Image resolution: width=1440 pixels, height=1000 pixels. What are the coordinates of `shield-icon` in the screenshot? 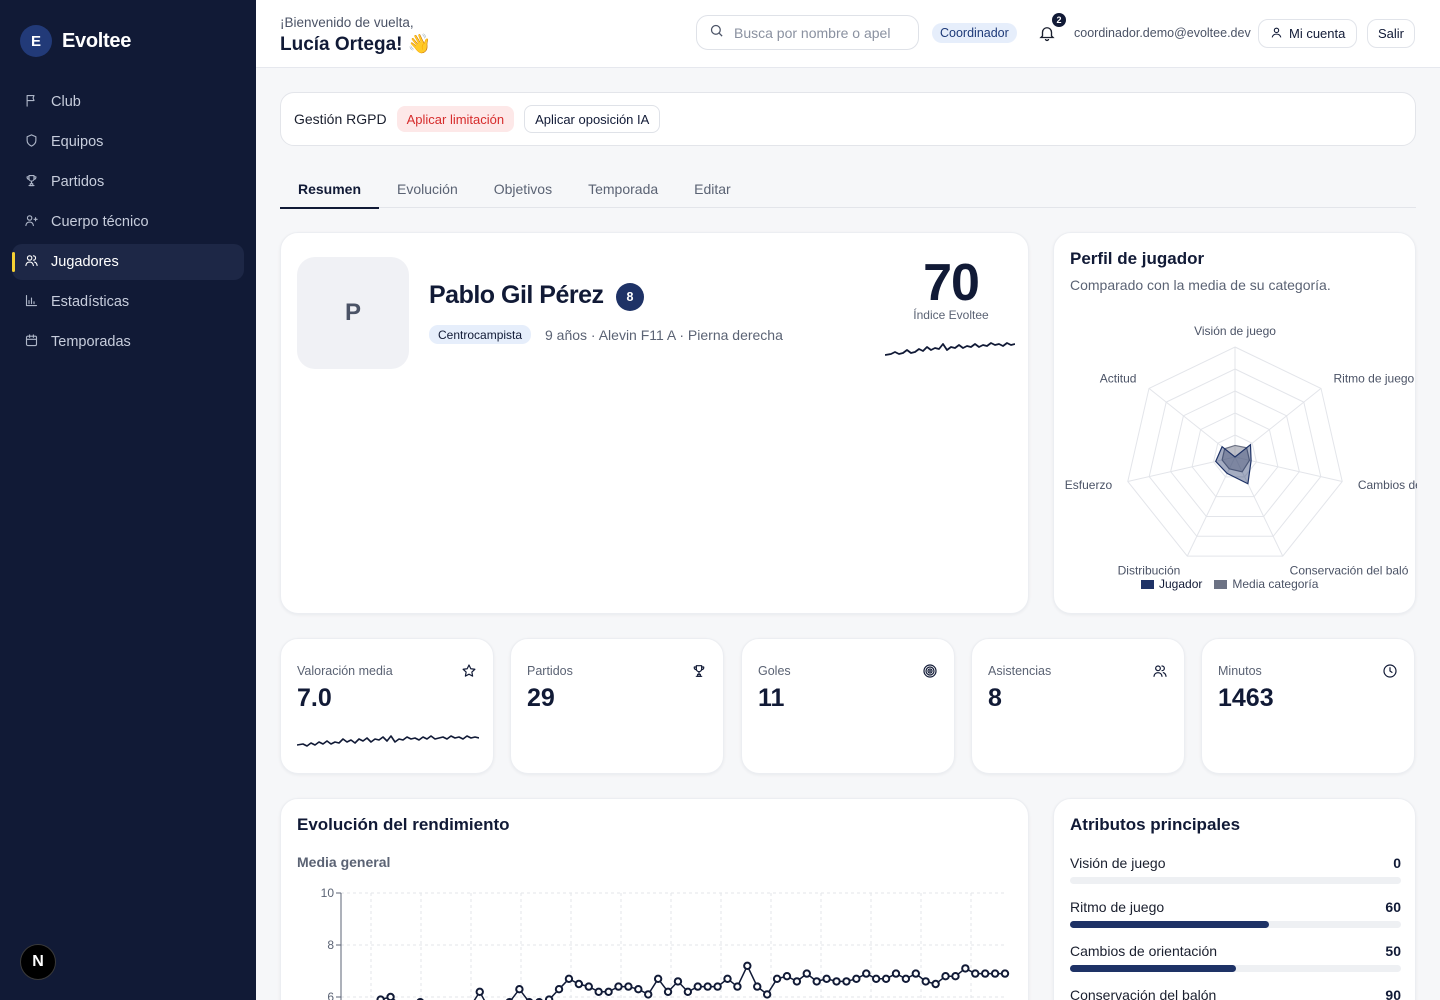 It's located at (31, 142).